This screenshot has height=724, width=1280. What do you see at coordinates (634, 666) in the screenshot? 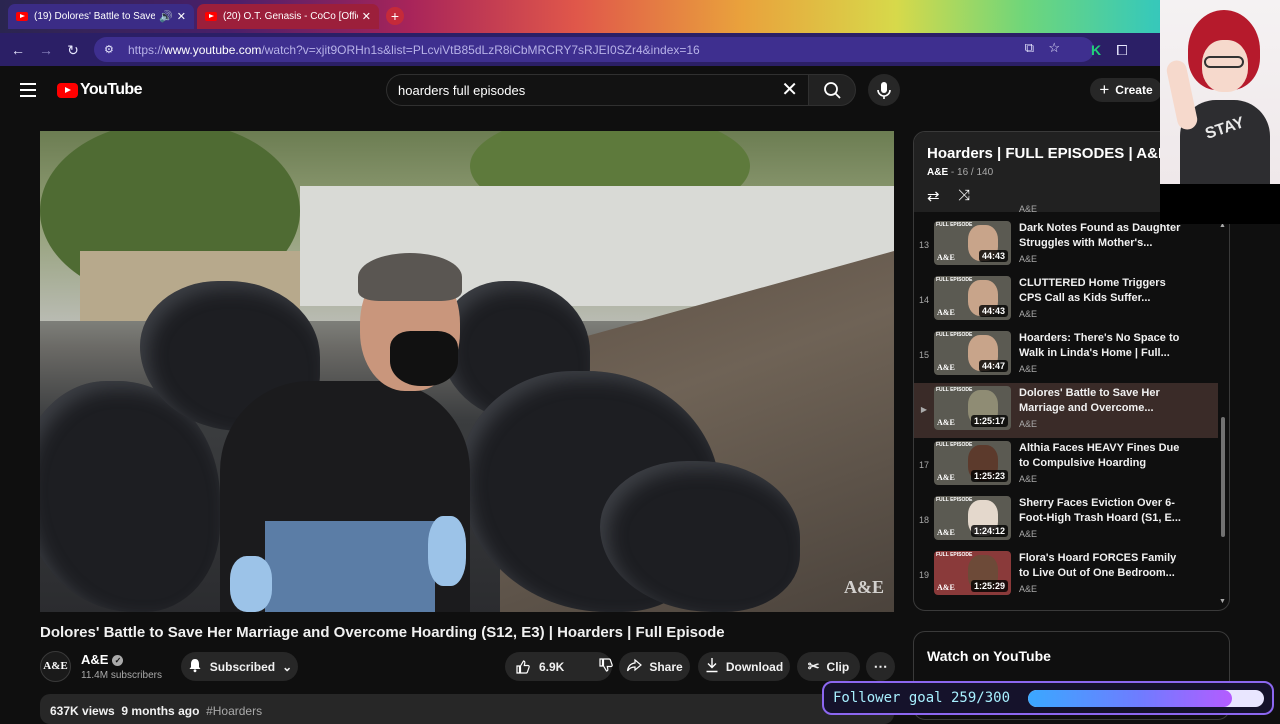
I see `share-arrow-icon` at bounding box center [634, 666].